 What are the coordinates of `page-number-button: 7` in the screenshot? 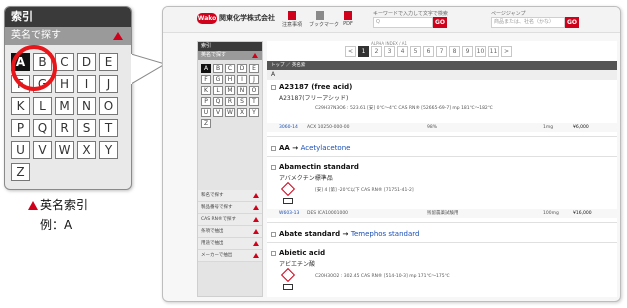 It's located at (441, 51).